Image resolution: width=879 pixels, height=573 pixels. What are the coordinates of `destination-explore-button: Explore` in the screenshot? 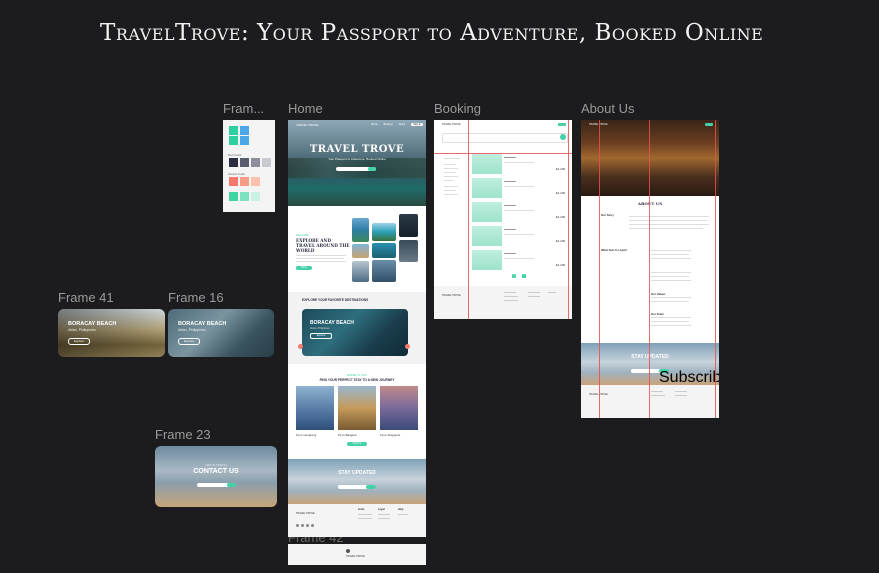 It's located at (321, 336).